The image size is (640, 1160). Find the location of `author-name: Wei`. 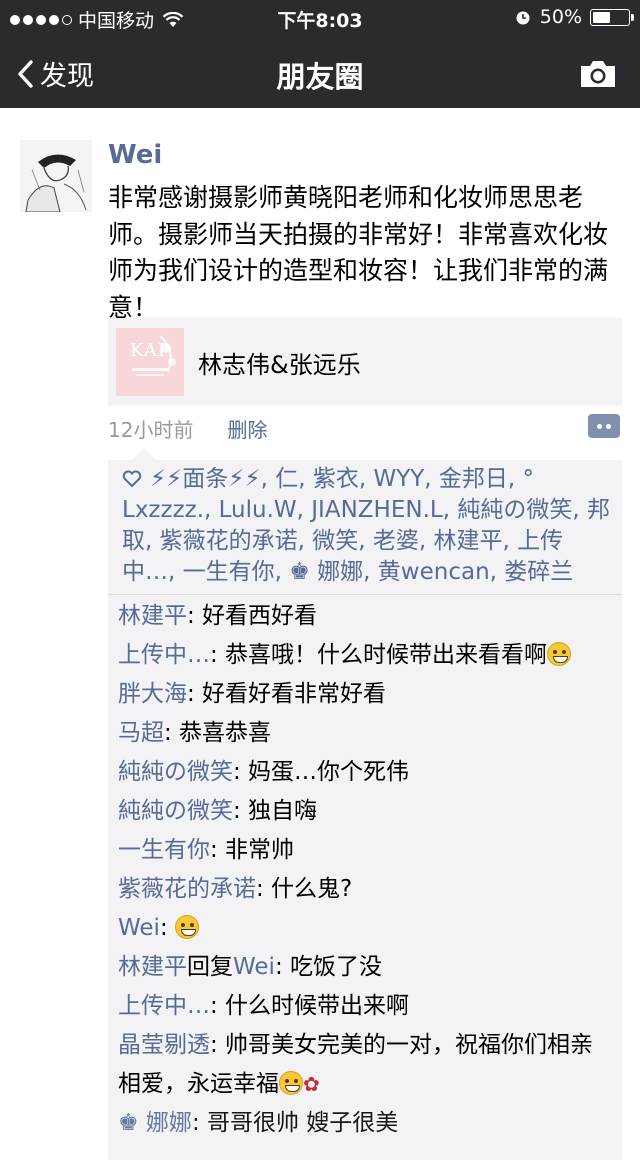

author-name: Wei is located at coordinates (135, 155).